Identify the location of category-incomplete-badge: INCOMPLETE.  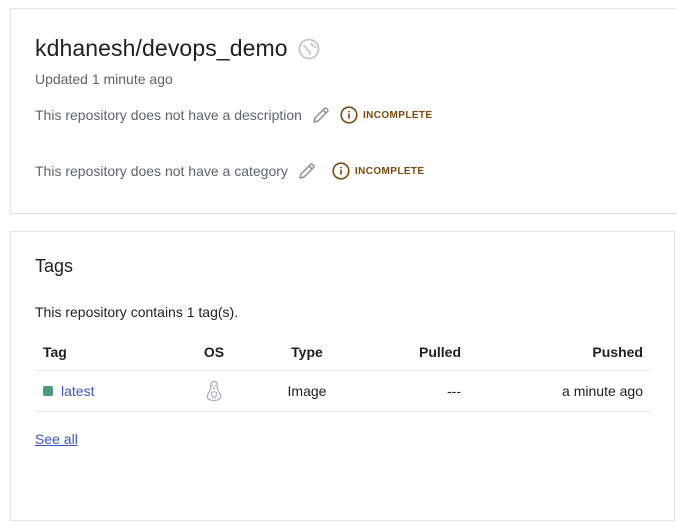
(378, 171).